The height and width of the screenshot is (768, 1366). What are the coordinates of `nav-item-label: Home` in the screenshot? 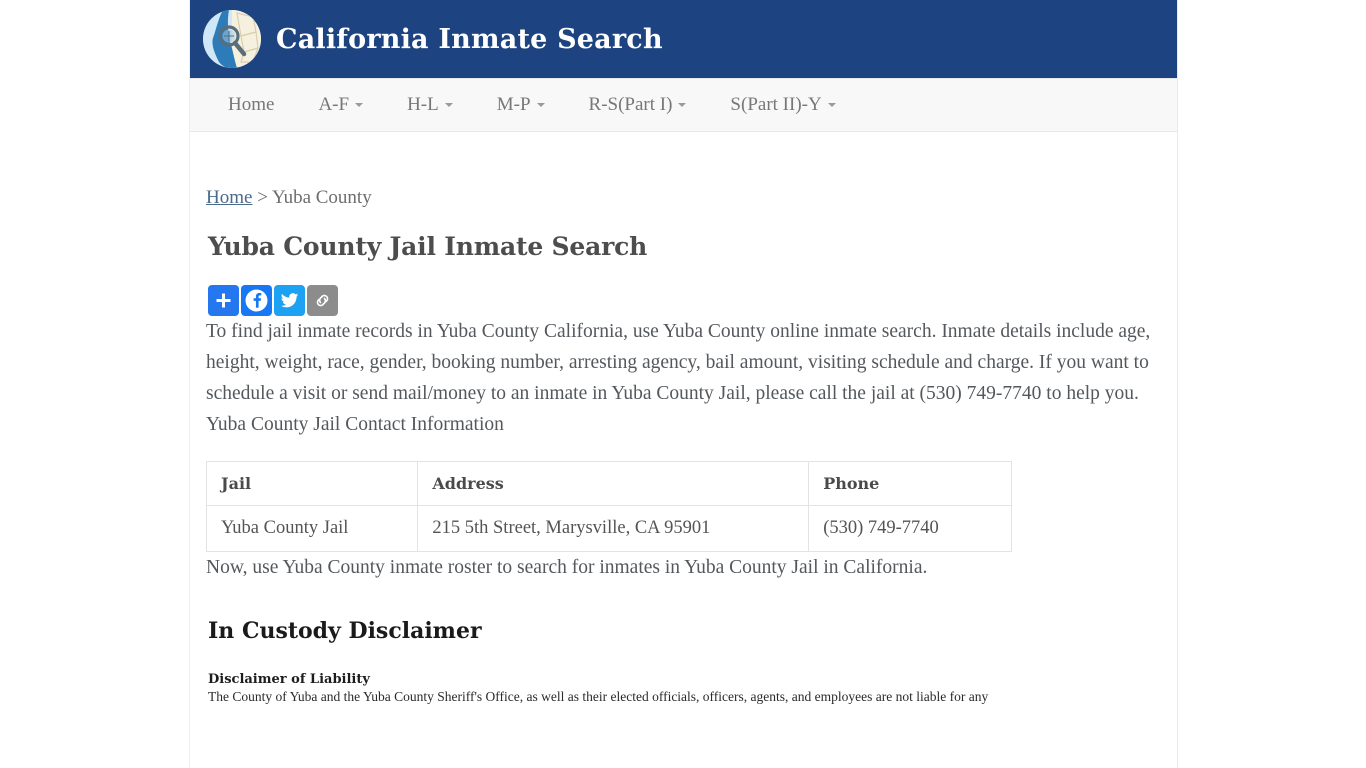 It's located at (251, 104).